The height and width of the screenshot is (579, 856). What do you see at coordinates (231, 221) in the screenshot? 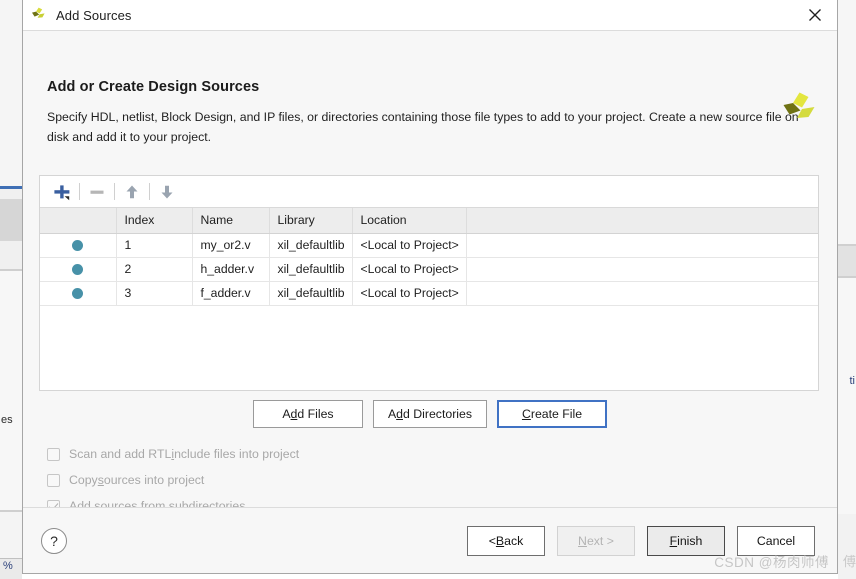
I see `column-header-name: Name` at bounding box center [231, 221].